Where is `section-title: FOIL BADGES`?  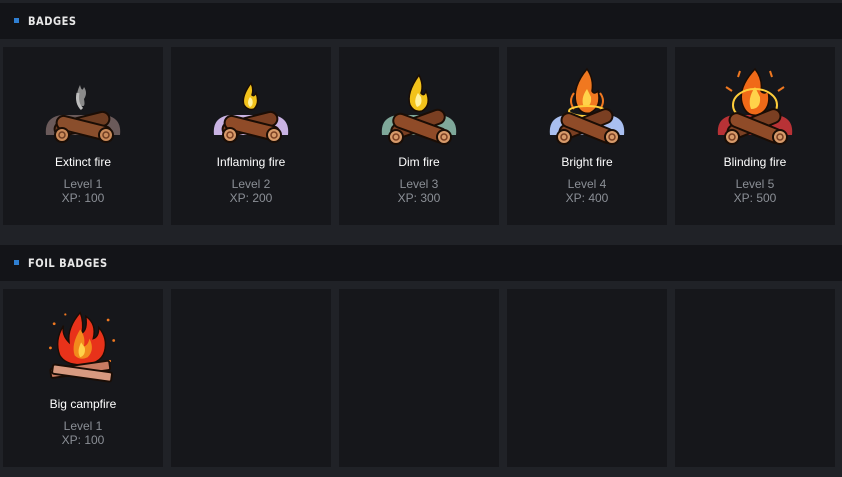 section-title: FOIL BADGES is located at coordinates (68, 263).